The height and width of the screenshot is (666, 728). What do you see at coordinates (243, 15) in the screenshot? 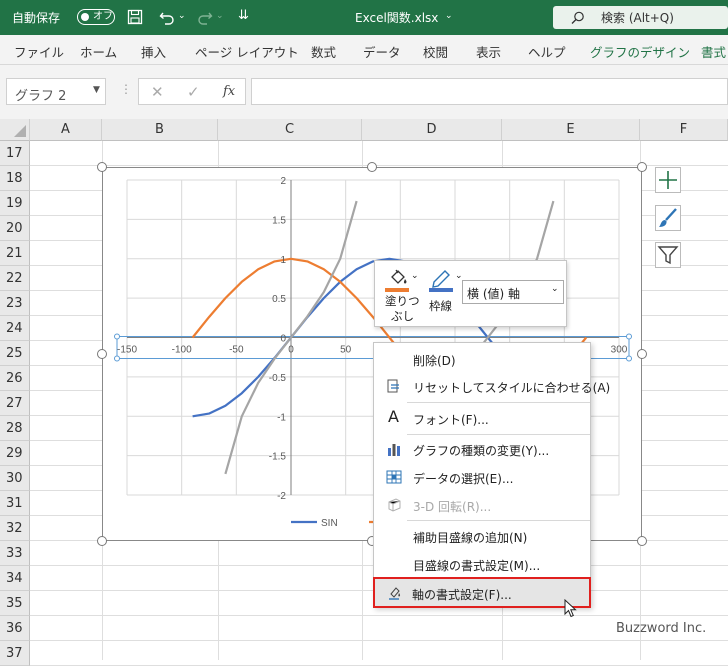
I see `qat-customize-icon: ⇊` at bounding box center [243, 15].